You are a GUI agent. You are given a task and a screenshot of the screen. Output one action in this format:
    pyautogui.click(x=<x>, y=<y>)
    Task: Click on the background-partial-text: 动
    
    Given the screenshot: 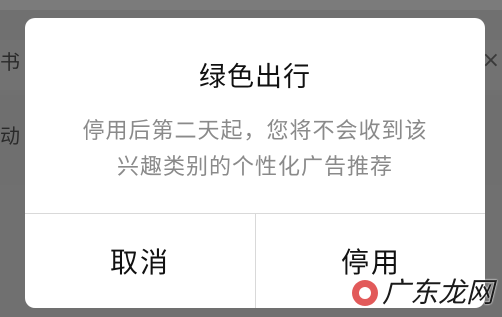 What is the action you would take?
    pyautogui.click(x=10, y=136)
    